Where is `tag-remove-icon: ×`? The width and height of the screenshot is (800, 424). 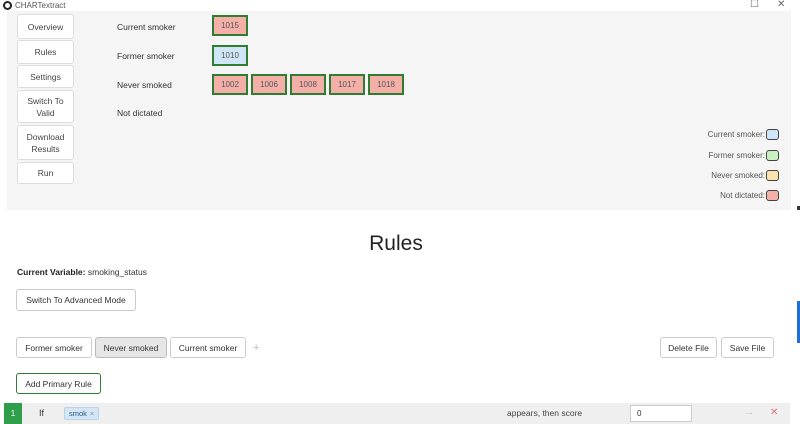
tag-remove-icon: × is located at coordinates (92, 413).